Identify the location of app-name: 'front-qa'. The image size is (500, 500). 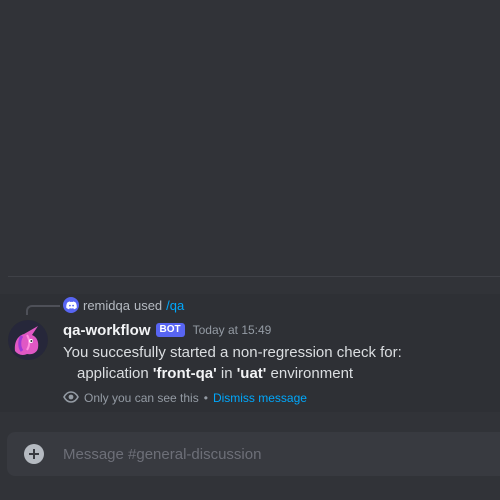
(184, 373).